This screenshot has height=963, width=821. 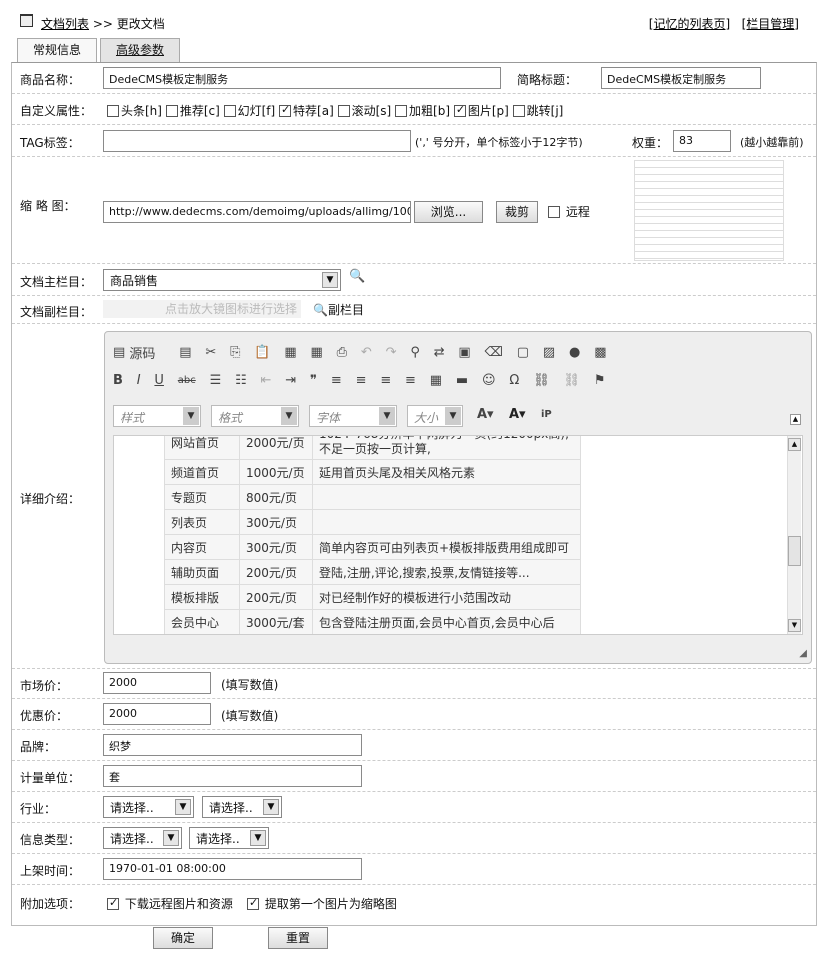 I want to click on align-right-icon: ≡, so click(x=385, y=380).